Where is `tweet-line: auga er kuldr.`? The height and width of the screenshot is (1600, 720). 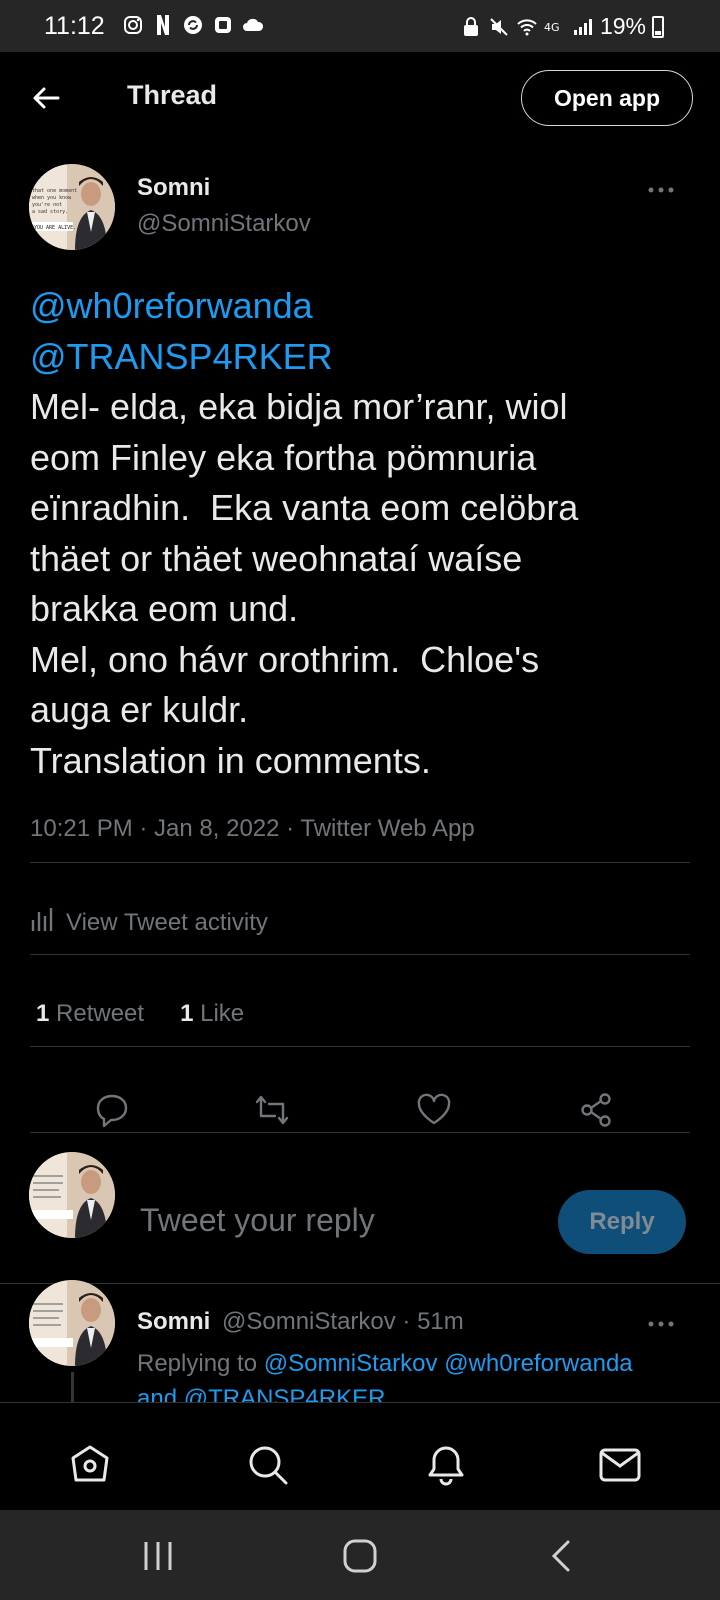
tweet-line: auga er kuldr. is located at coordinates (139, 709).